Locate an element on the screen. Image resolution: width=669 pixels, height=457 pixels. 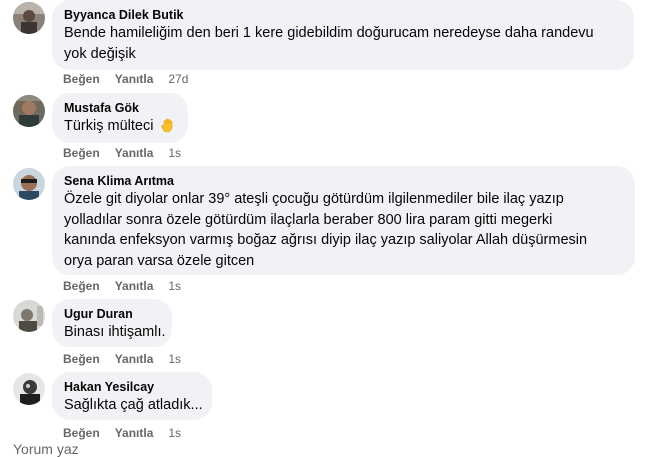
raised-hand-emoji is located at coordinates (168, 125).